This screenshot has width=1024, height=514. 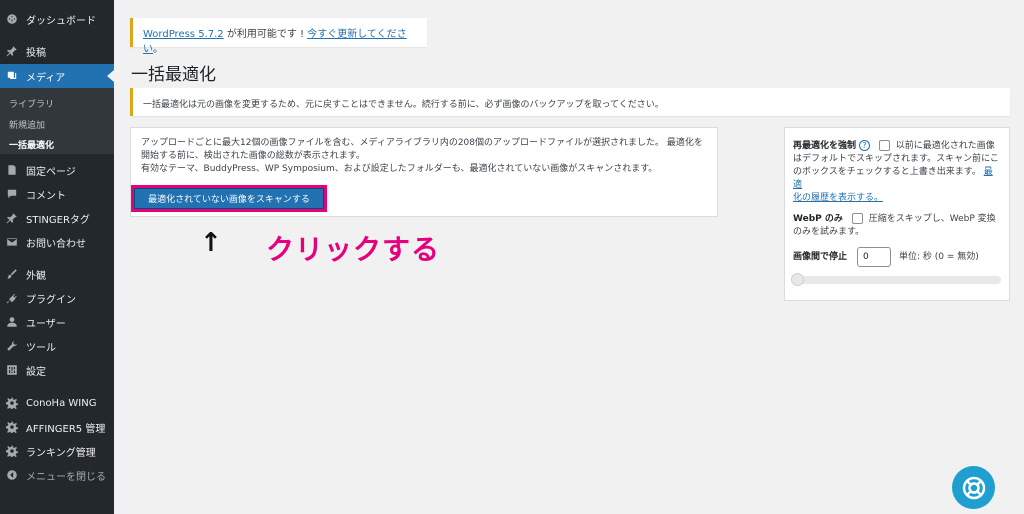 I want to click on user-icon, so click(x=12, y=322).